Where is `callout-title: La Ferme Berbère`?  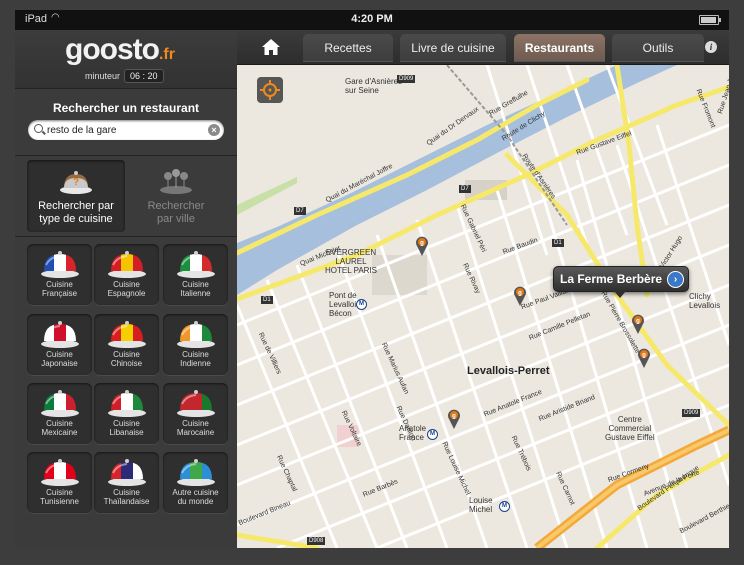 callout-title: La Ferme Berbère is located at coordinates (611, 279).